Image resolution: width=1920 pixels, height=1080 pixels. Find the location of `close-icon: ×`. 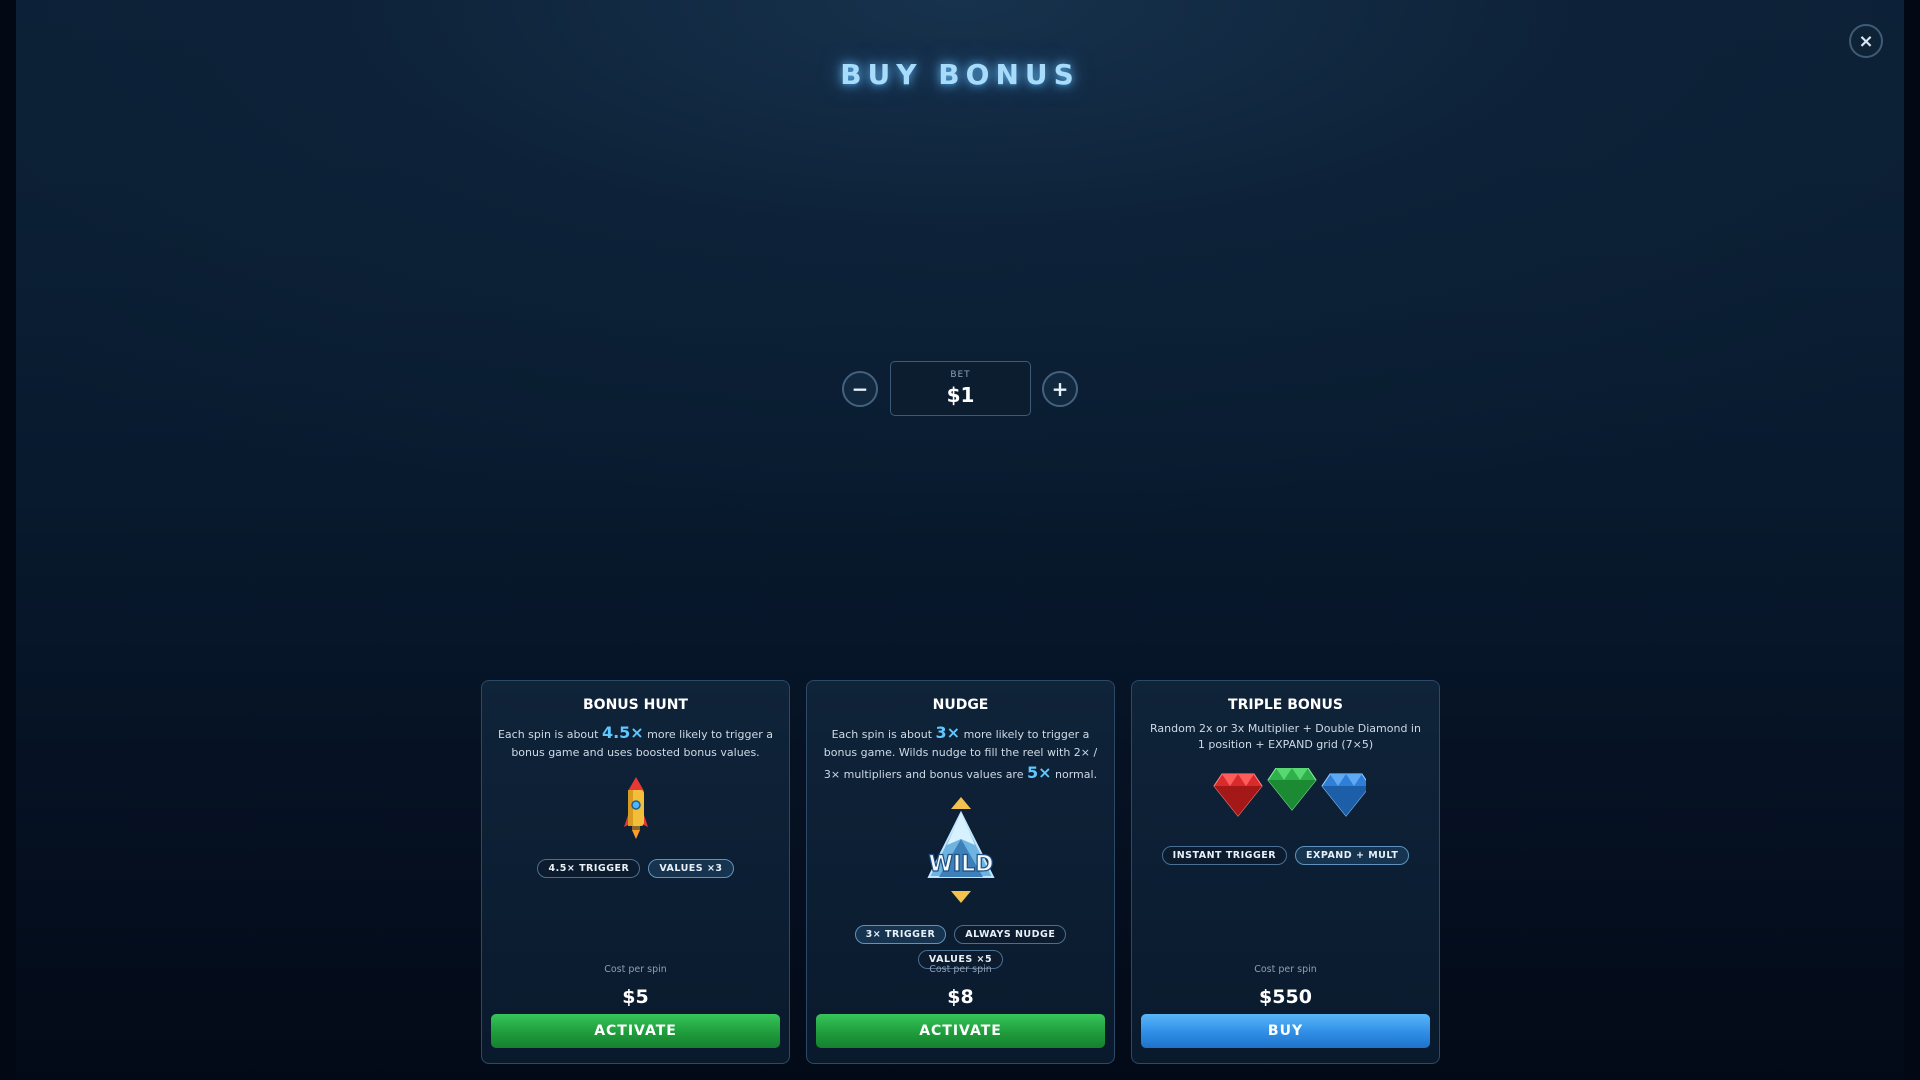

close-icon: × is located at coordinates (1866, 41).